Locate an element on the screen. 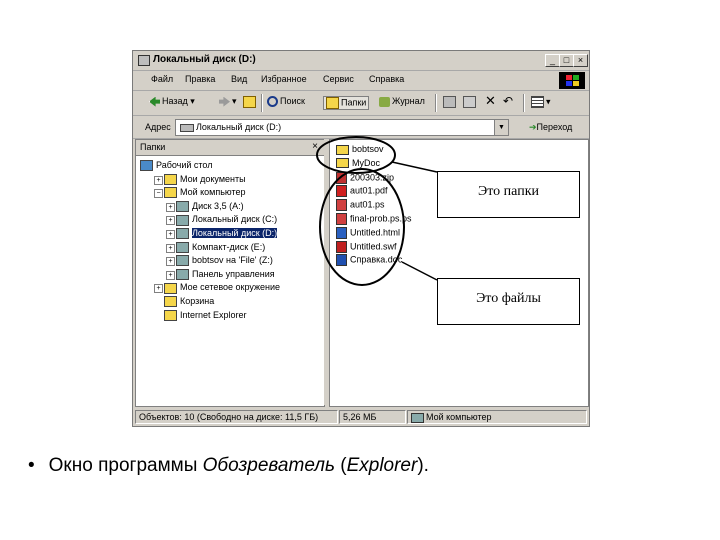 This screenshot has width=720, height=540. caption-english: Explorer is located at coordinates (382, 465).